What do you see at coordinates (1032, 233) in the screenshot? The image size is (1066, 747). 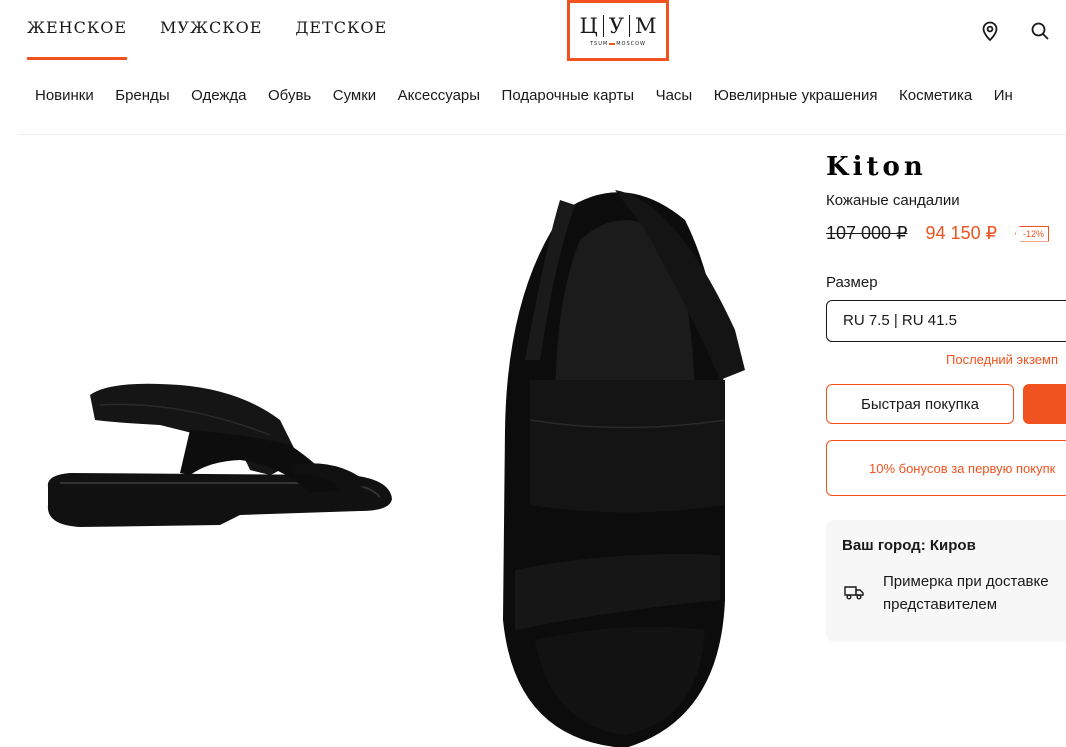 I see `discount-badge: -12%` at bounding box center [1032, 233].